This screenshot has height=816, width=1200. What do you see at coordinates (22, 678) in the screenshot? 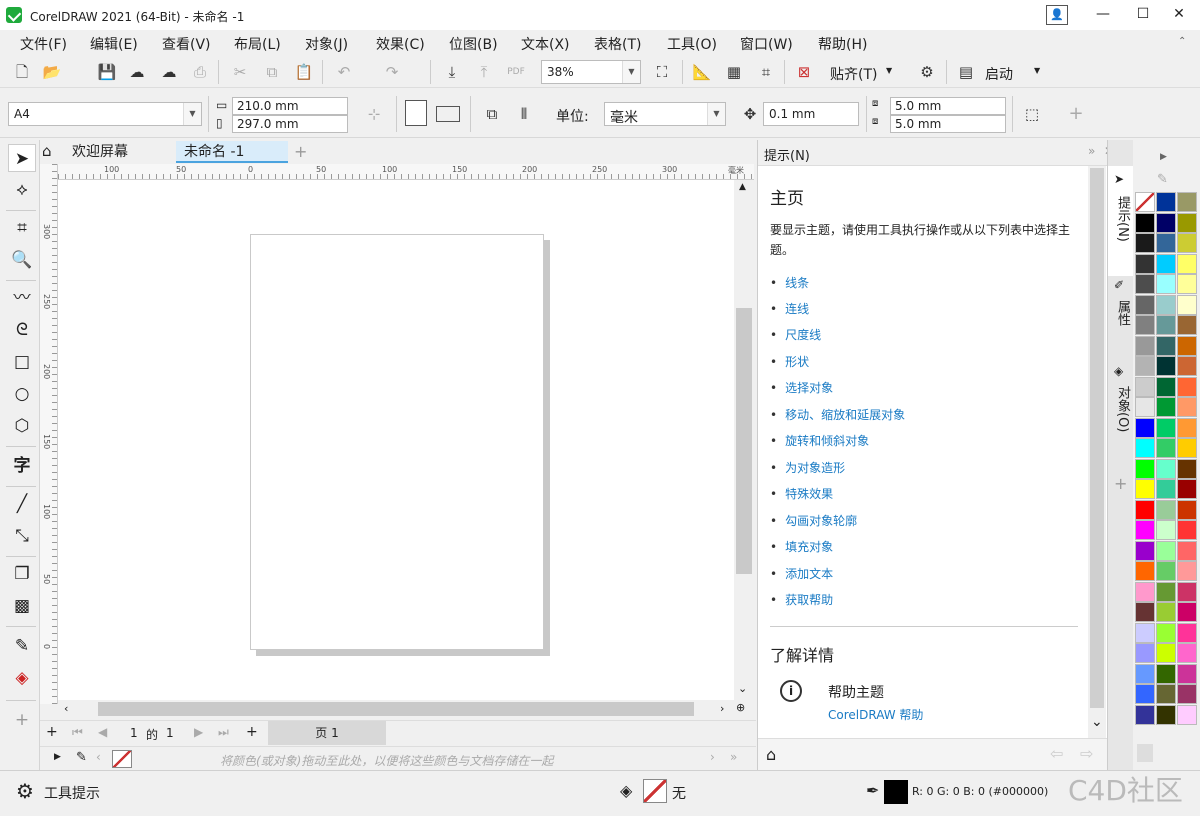
I see `interactive-fill-tool-icon: ◈` at bounding box center [22, 678].